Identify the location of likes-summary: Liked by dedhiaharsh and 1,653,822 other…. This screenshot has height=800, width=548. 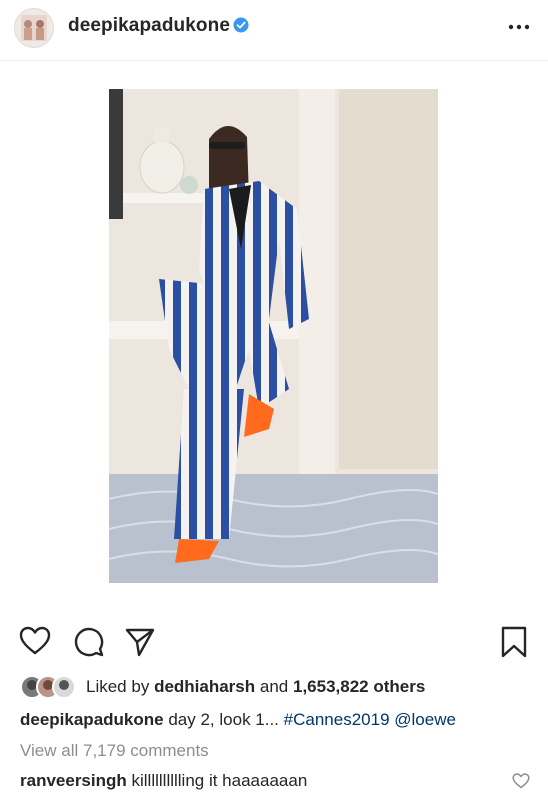
(255, 687).